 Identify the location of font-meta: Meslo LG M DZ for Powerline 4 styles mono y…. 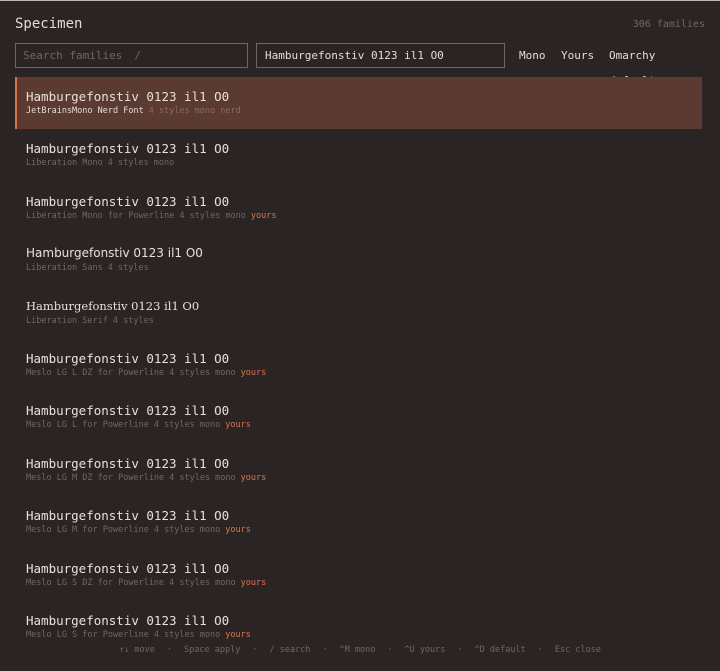
(146, 478).